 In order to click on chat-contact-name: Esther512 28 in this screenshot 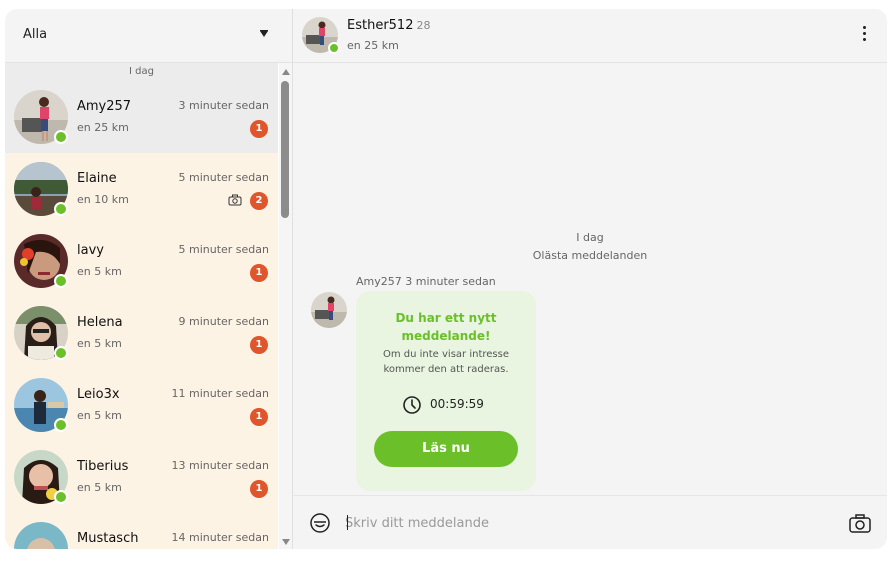, I will do `click(388, 25)`.